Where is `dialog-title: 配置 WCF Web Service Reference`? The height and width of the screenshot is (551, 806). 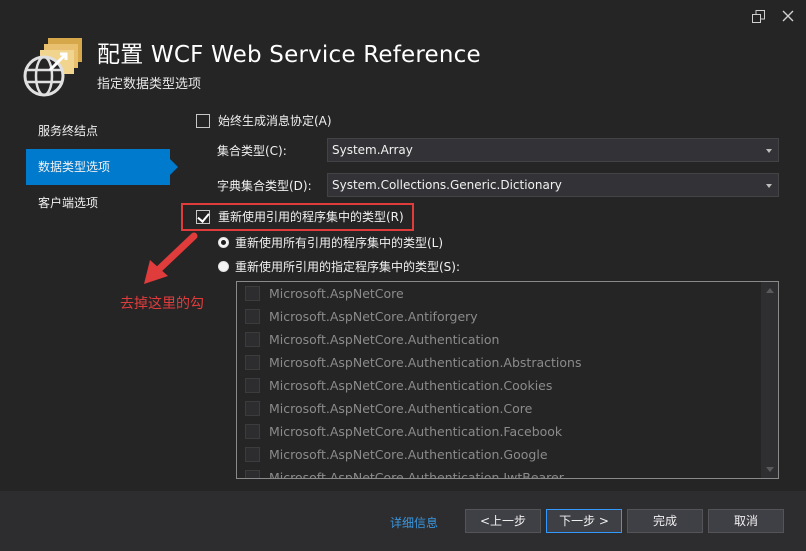
dialog-title: 配置 WCF Web Service Reference is located at coordinates (289, 55).